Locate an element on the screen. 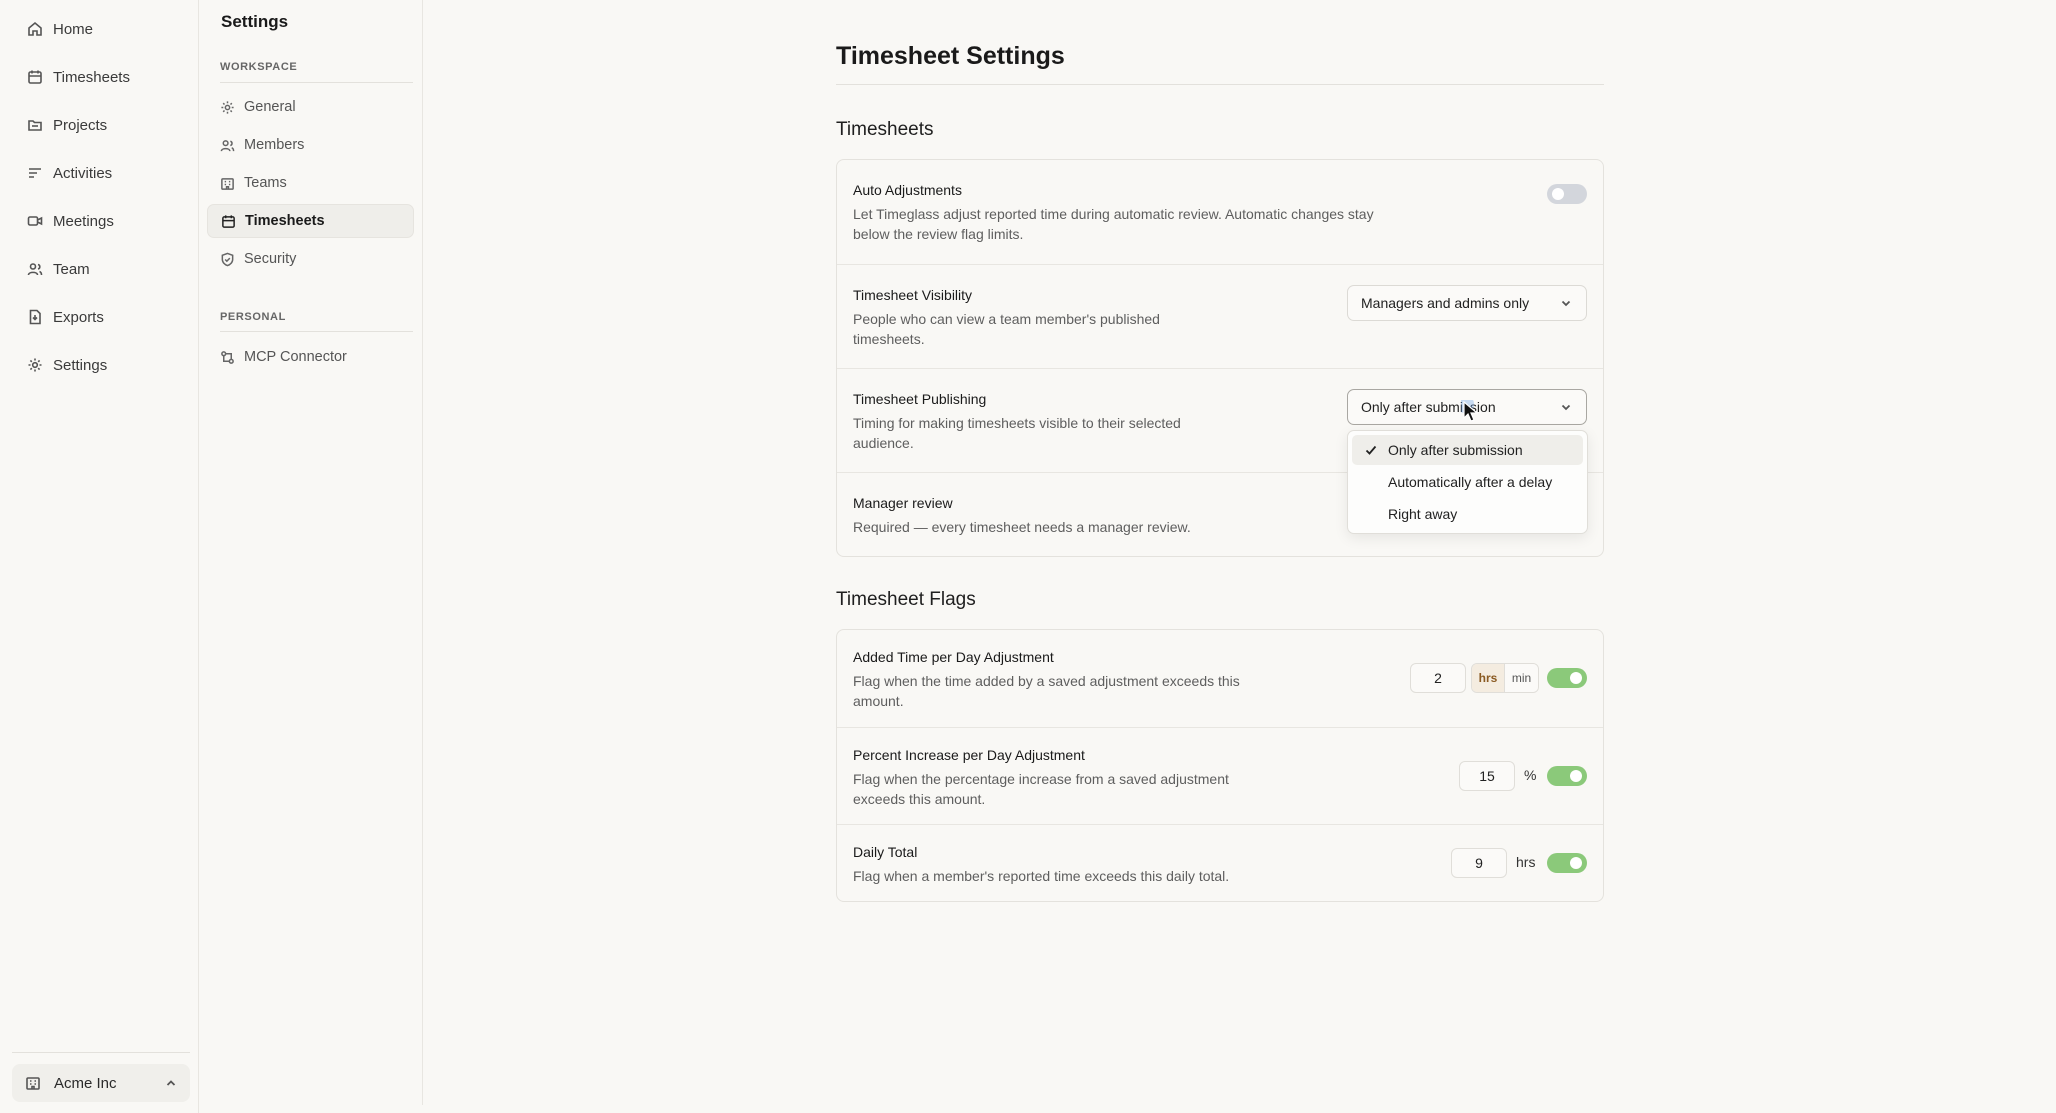 The image size is (2056, 1113). nav-item-team: Team is located at coordinates (58, 269).